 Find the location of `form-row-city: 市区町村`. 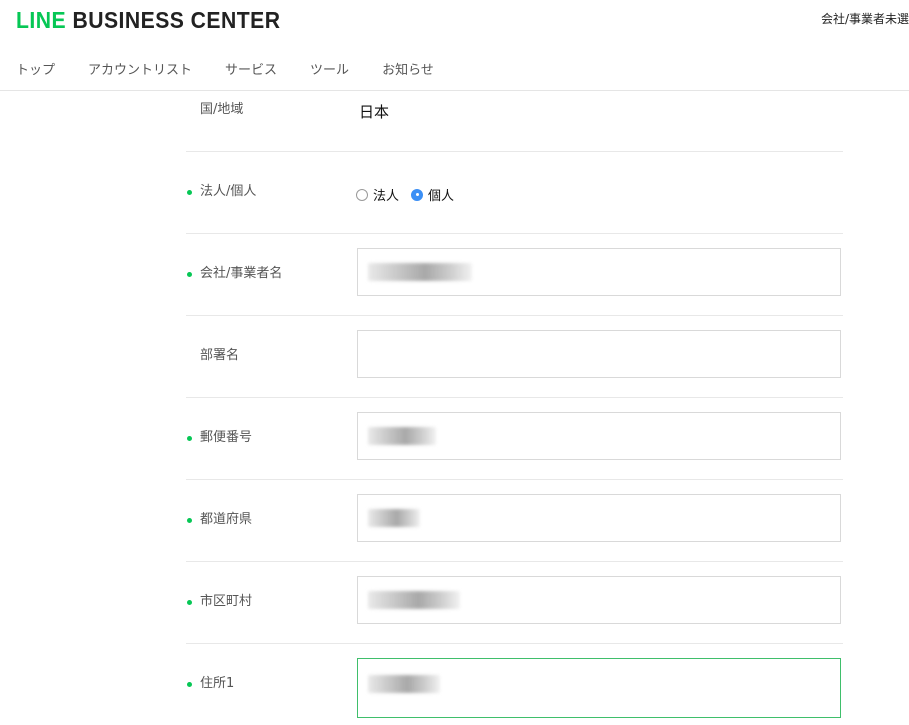

form-row-city: 市区町村 is located at coordinates (514, 603).